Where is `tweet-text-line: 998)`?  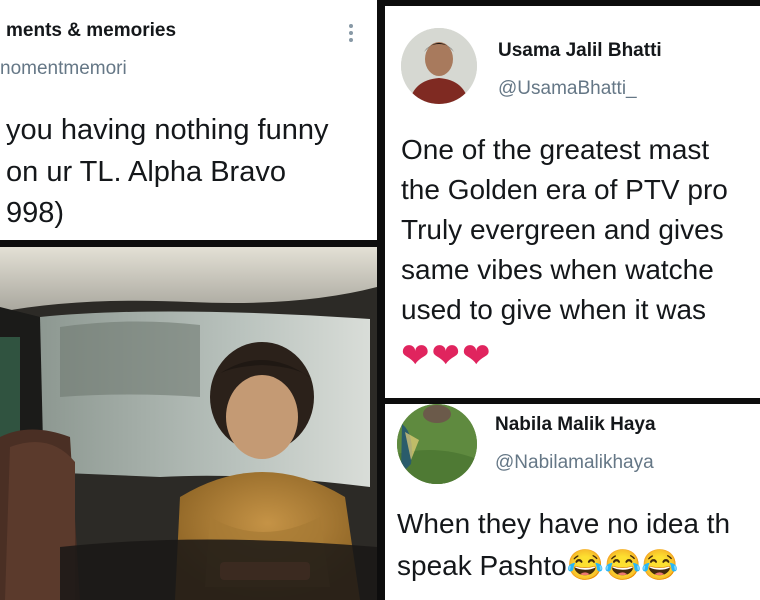 tweet-text-line: 998) is located at coordinates (35, 213).